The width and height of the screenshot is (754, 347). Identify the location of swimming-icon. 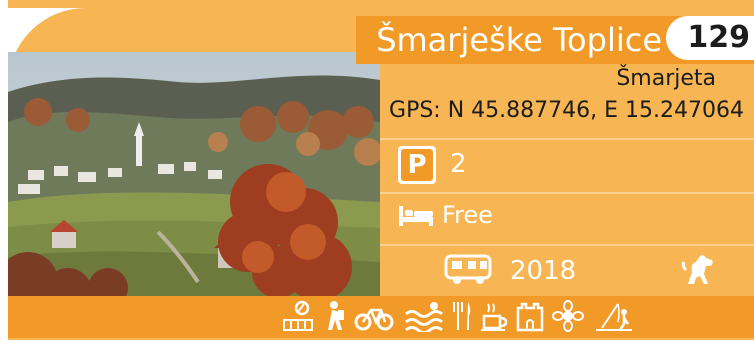
(423, 316).